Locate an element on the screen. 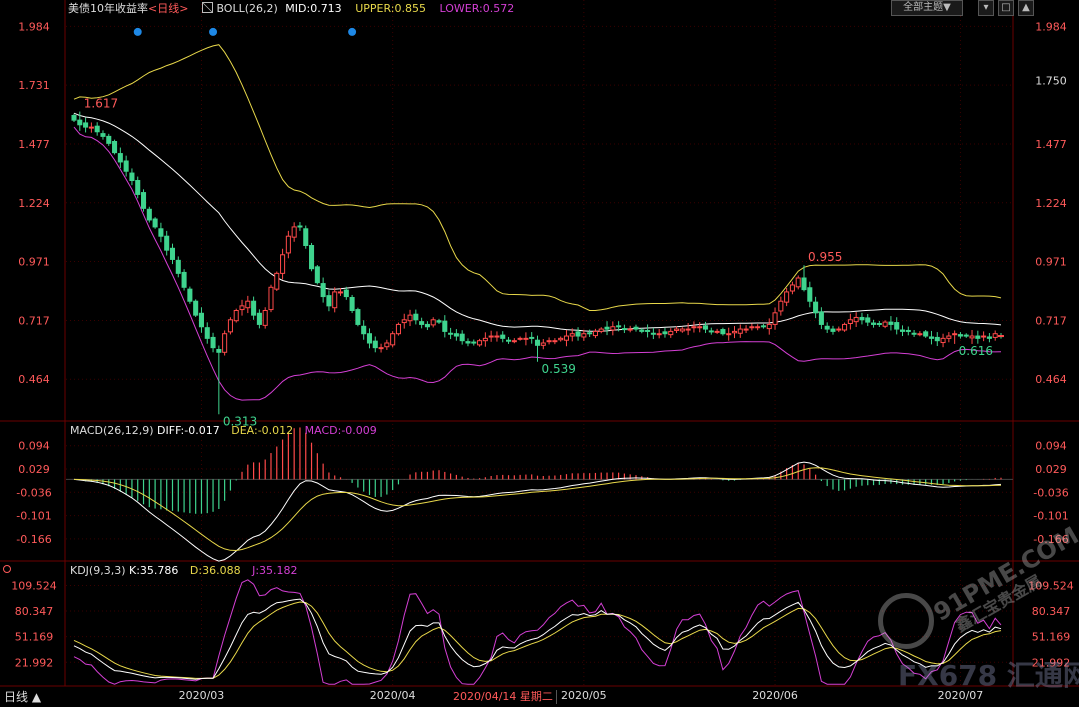 The image size is (1079, 707). macd-y-tick: -0.036 is located at coordinates (33, 492).